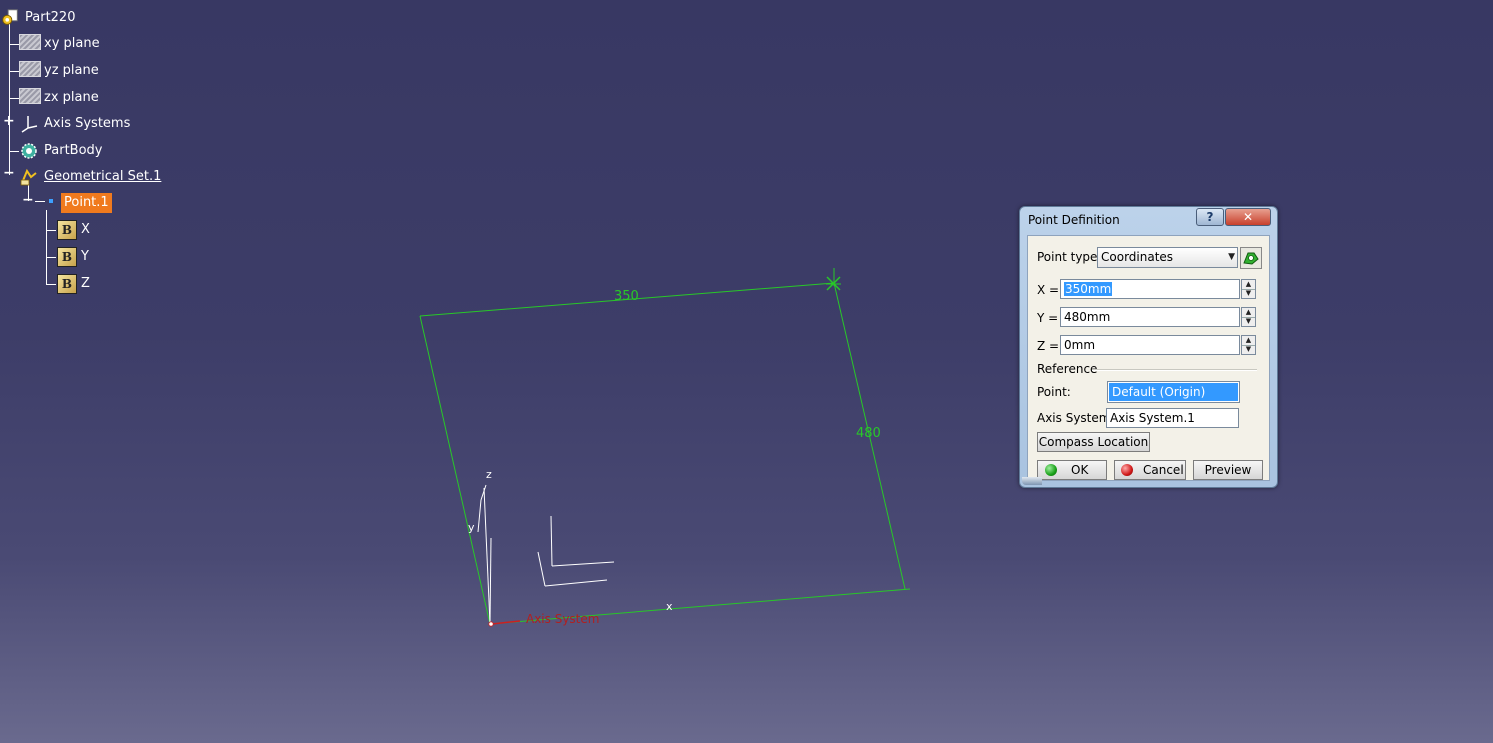 The image size is (1493, 743). I want to click on ok-button: OK, so click(1072, 470).